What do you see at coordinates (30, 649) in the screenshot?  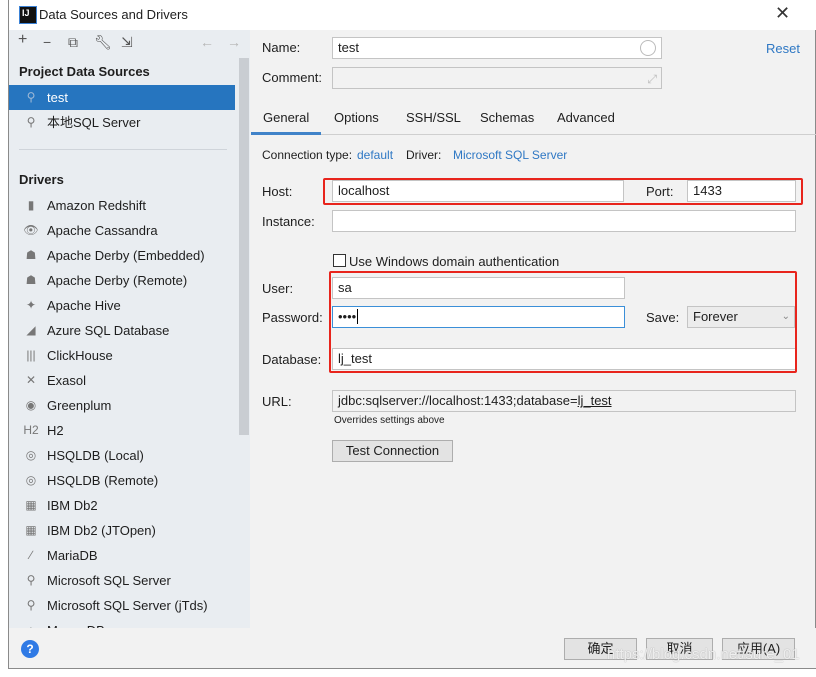 I see `help-icon: ?` at bounding box center [30, 649].